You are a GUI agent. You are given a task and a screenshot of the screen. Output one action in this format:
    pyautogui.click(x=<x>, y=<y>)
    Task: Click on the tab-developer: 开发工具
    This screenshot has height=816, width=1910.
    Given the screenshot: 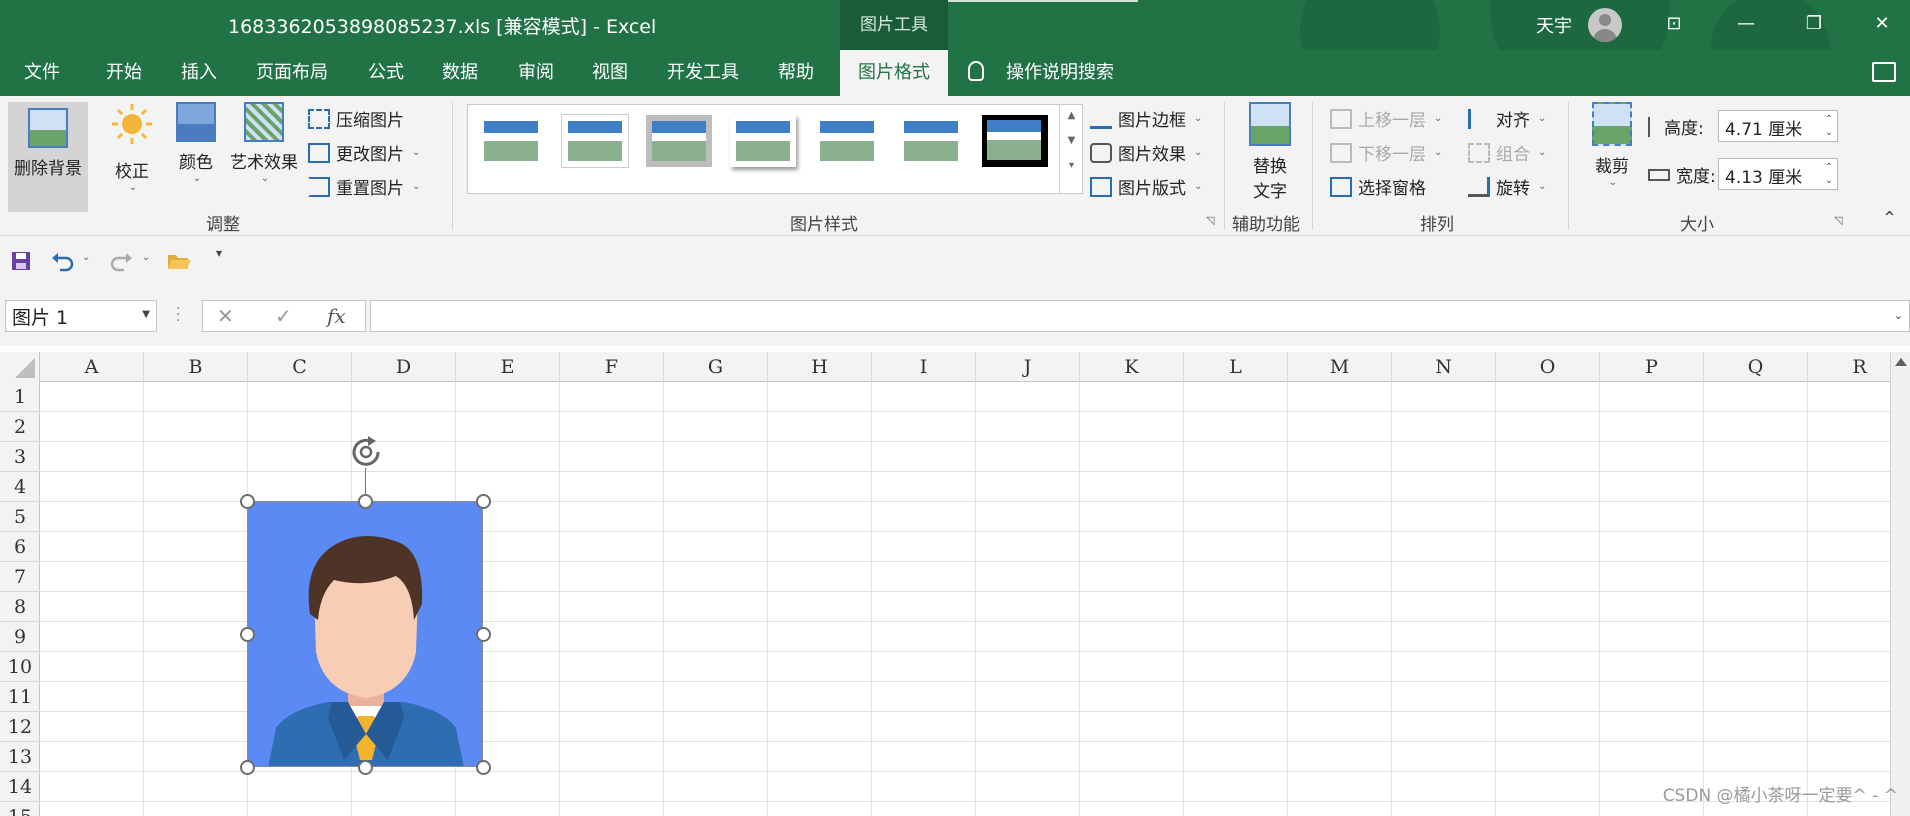 What is the action you would take?
    pyautogui.click(x=703, y=73)
    